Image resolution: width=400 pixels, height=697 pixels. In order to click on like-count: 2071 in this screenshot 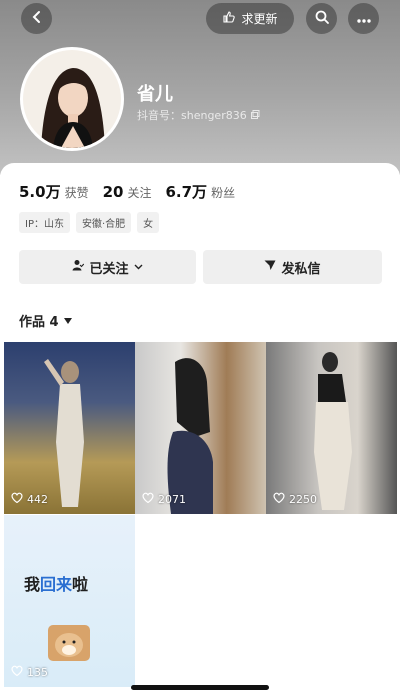, I will do `click(164, 499)`.